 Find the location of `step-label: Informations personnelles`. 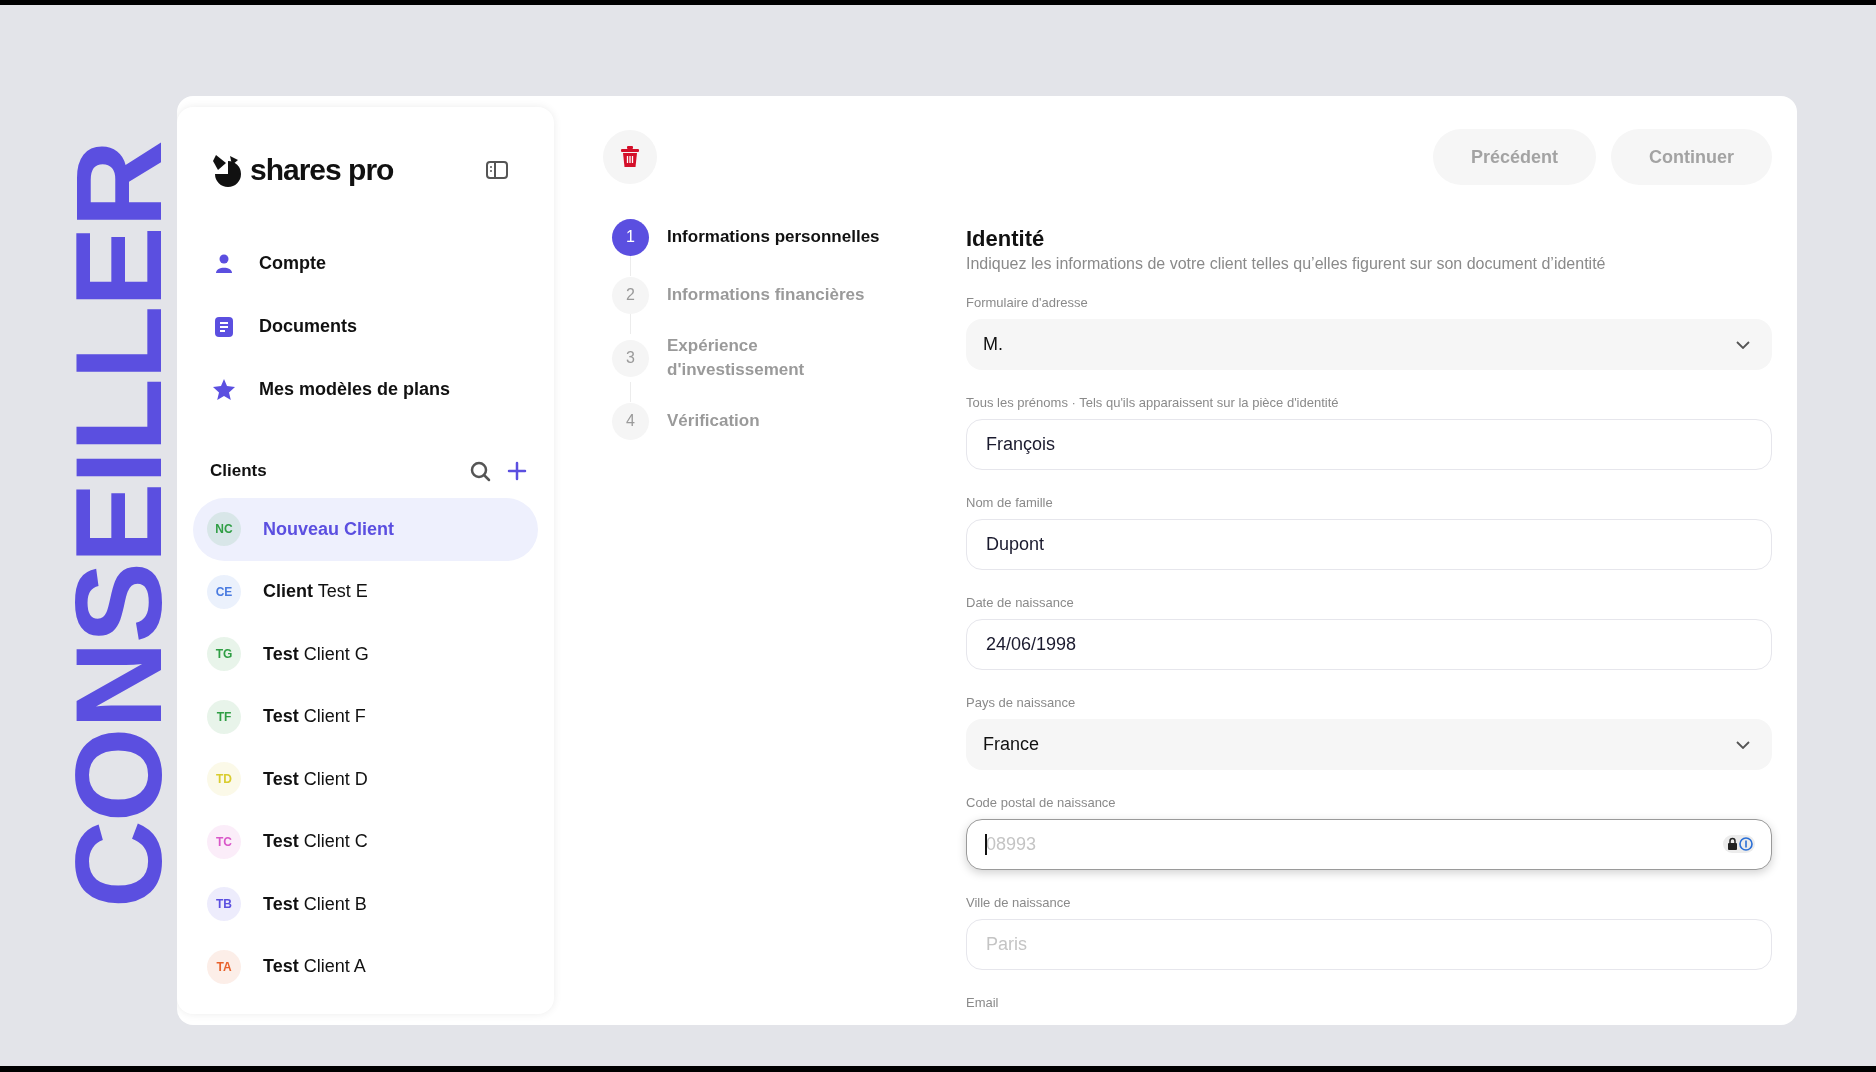

step-label: Informations personnelles is located at coordinates (773, 237).